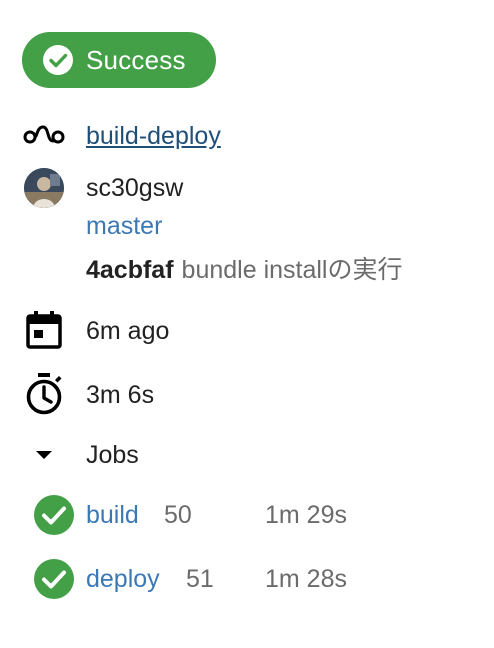 The height and width of the screenshot is (648, 494). I want to click on job-name: deploy, so click(123, 579).